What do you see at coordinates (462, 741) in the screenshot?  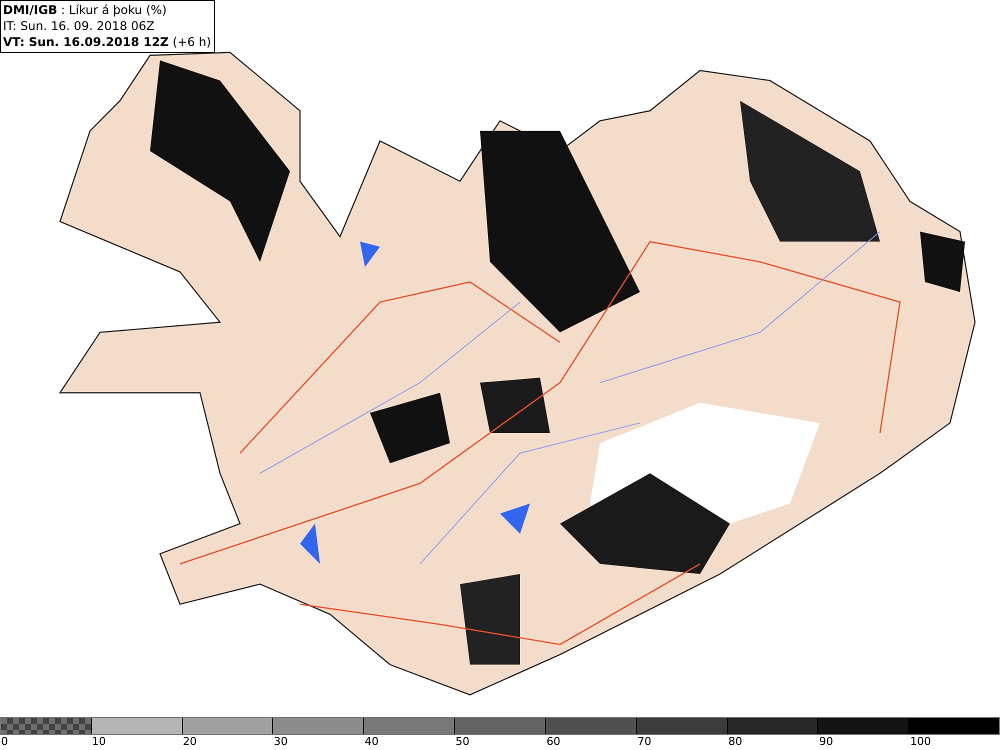 I see `scale-label: 50` at bounding box center [462, 741].